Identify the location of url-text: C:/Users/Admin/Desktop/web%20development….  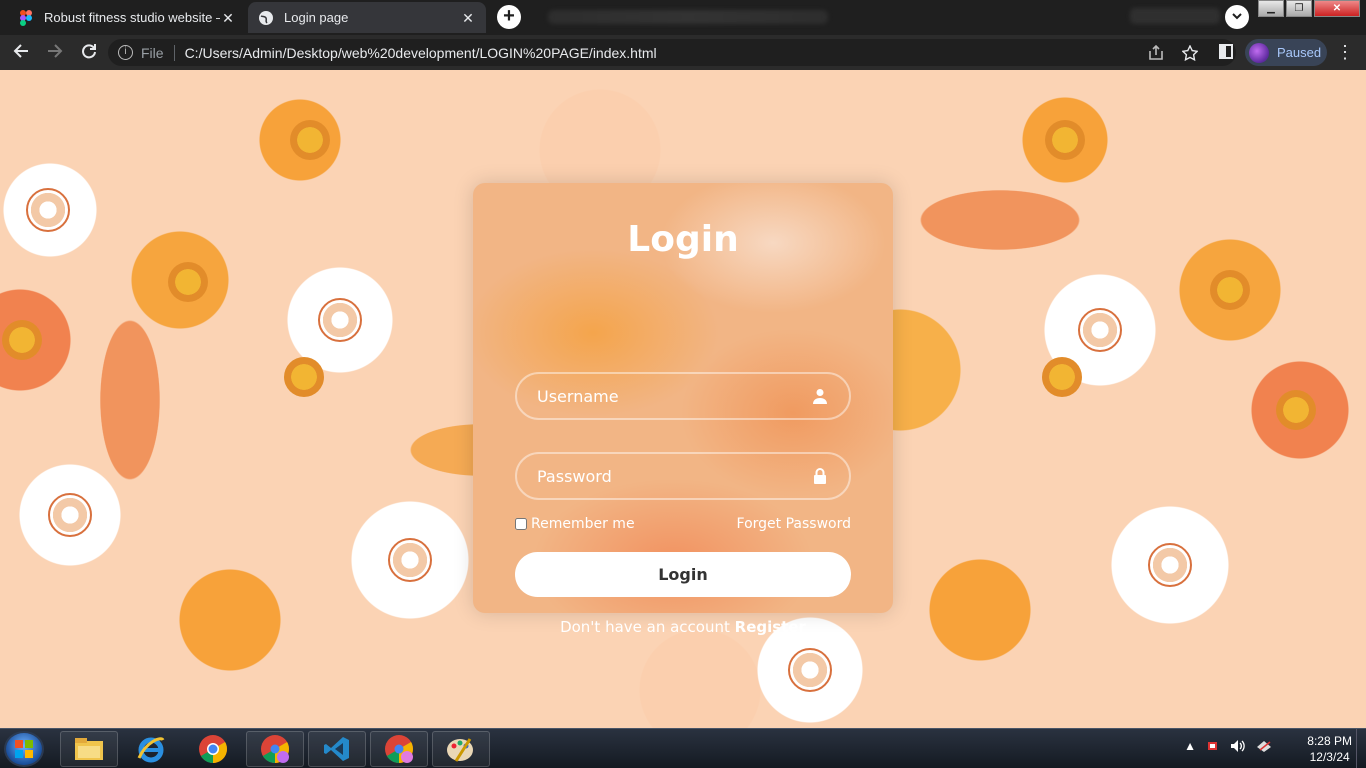
(421, 53).